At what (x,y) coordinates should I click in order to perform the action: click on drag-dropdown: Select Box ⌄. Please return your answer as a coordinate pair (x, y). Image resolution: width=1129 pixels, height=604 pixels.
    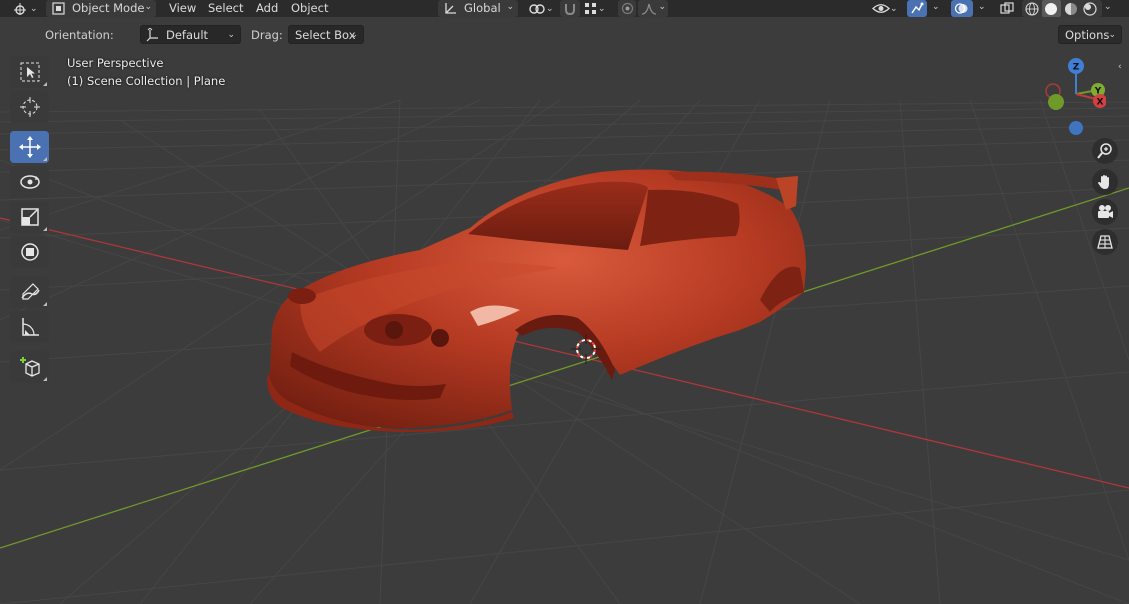
    Looking at the image, I should click on (326, 34).